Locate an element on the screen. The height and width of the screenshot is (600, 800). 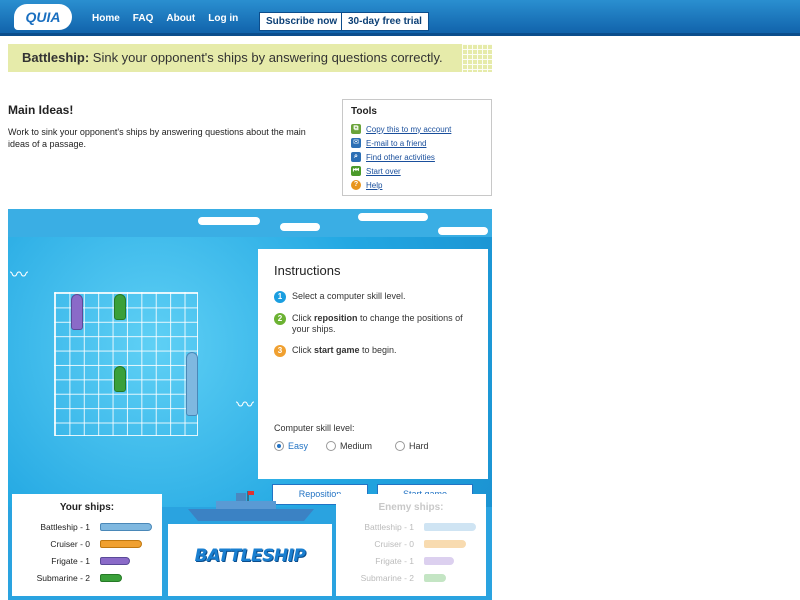
nav-login-link: Log in is located at coordinates (223, 18).